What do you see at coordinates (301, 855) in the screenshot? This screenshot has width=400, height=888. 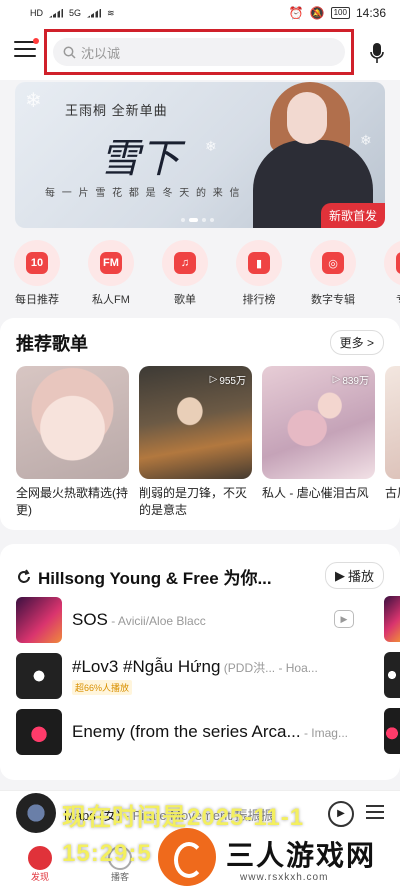 I see `watermark-site-name: 三人游戏网` at bounding box center [301, 855].